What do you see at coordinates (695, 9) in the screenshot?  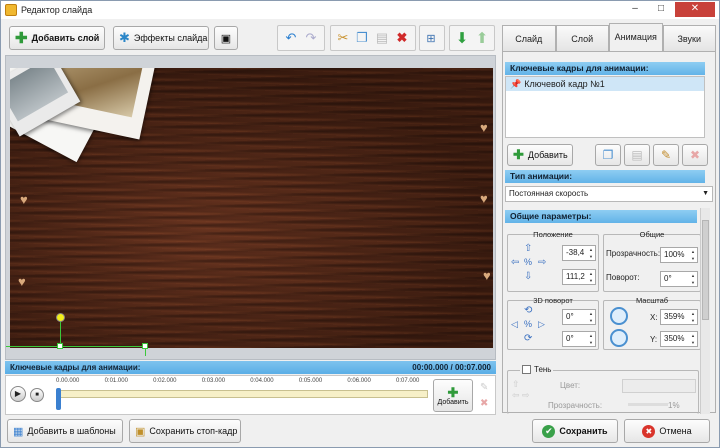 I see `close-button: ✕` at bounding box center [695, 9].